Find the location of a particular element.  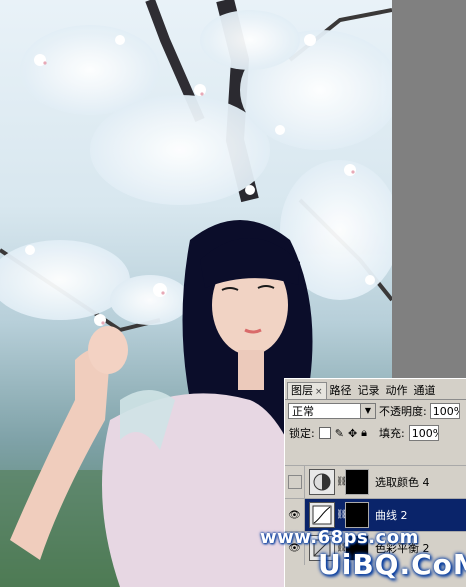

layer-name: 曲线 2 is located at coordinates (391, 515).